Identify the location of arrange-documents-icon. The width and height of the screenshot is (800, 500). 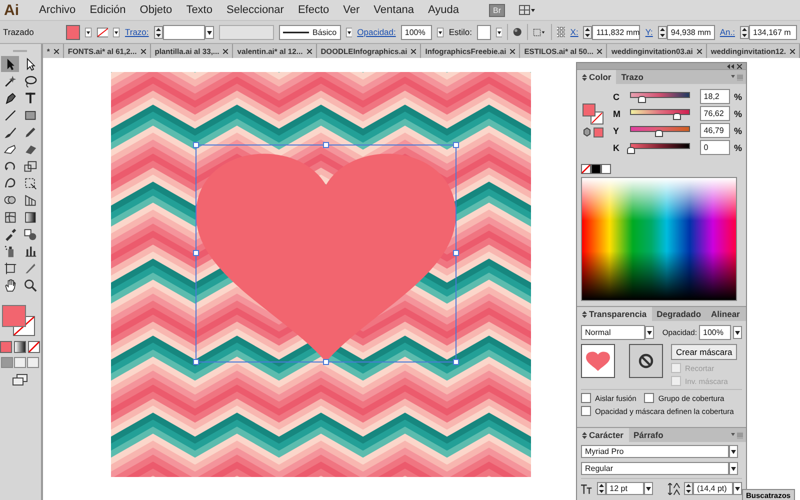
(527, 10).